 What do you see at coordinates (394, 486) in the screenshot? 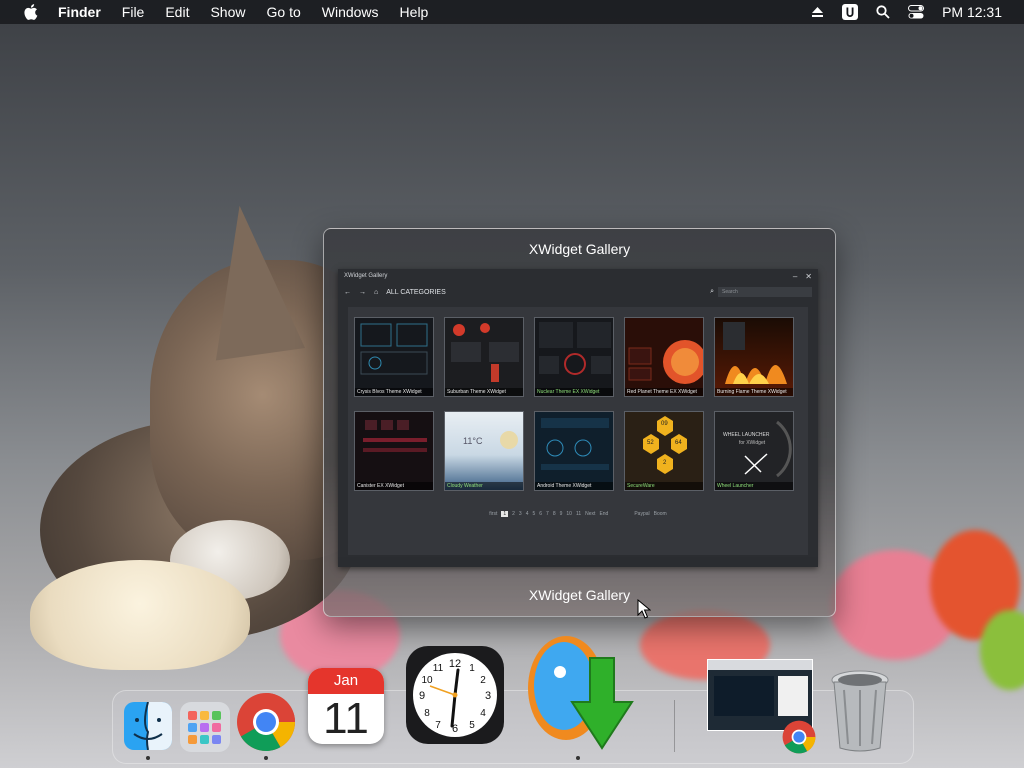
I see `widget-tile-caption: Canister EX XWidget` at bounding box center [394, 486].